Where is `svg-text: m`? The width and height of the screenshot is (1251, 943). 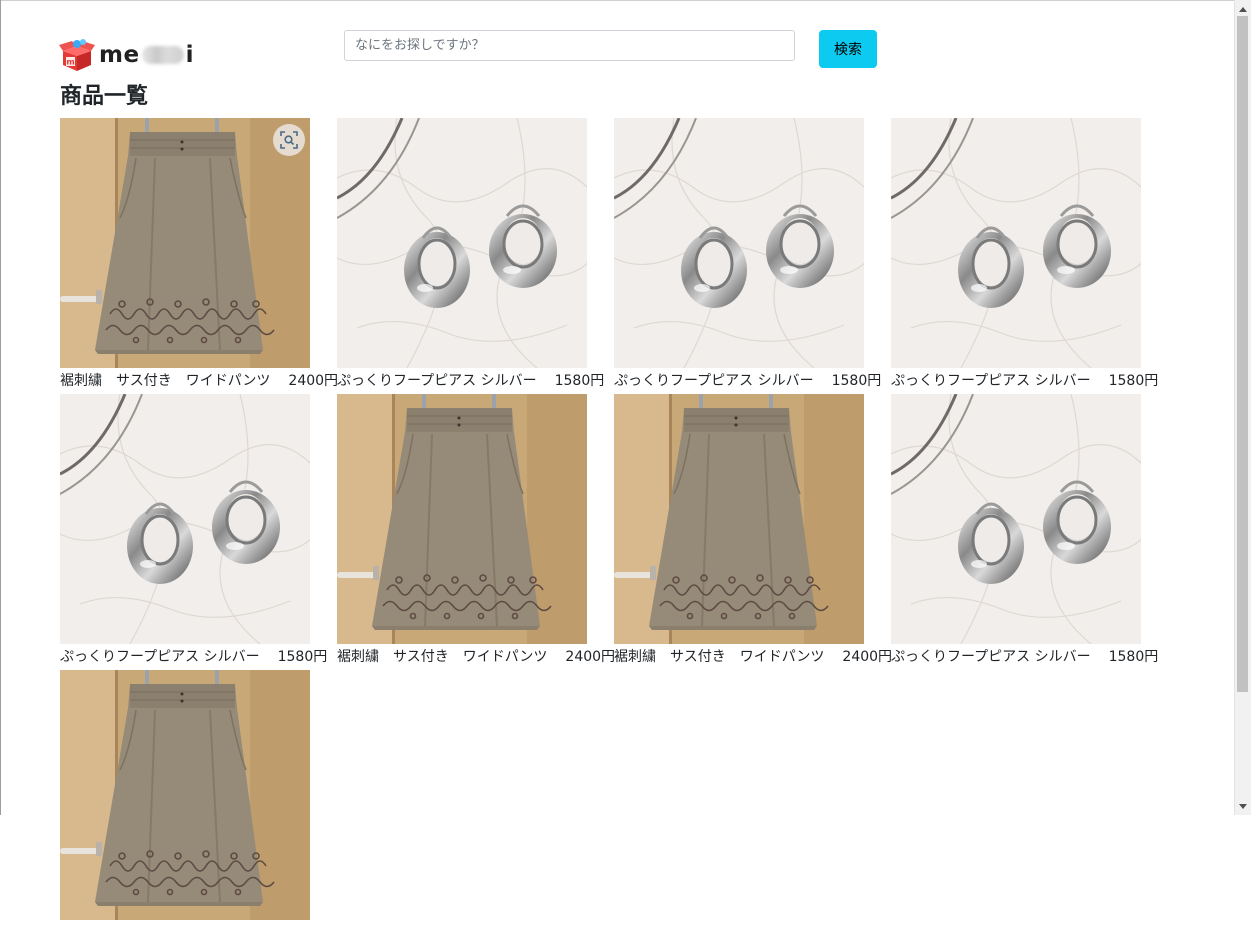 svg-text: m is located at coordinates (70, 62).